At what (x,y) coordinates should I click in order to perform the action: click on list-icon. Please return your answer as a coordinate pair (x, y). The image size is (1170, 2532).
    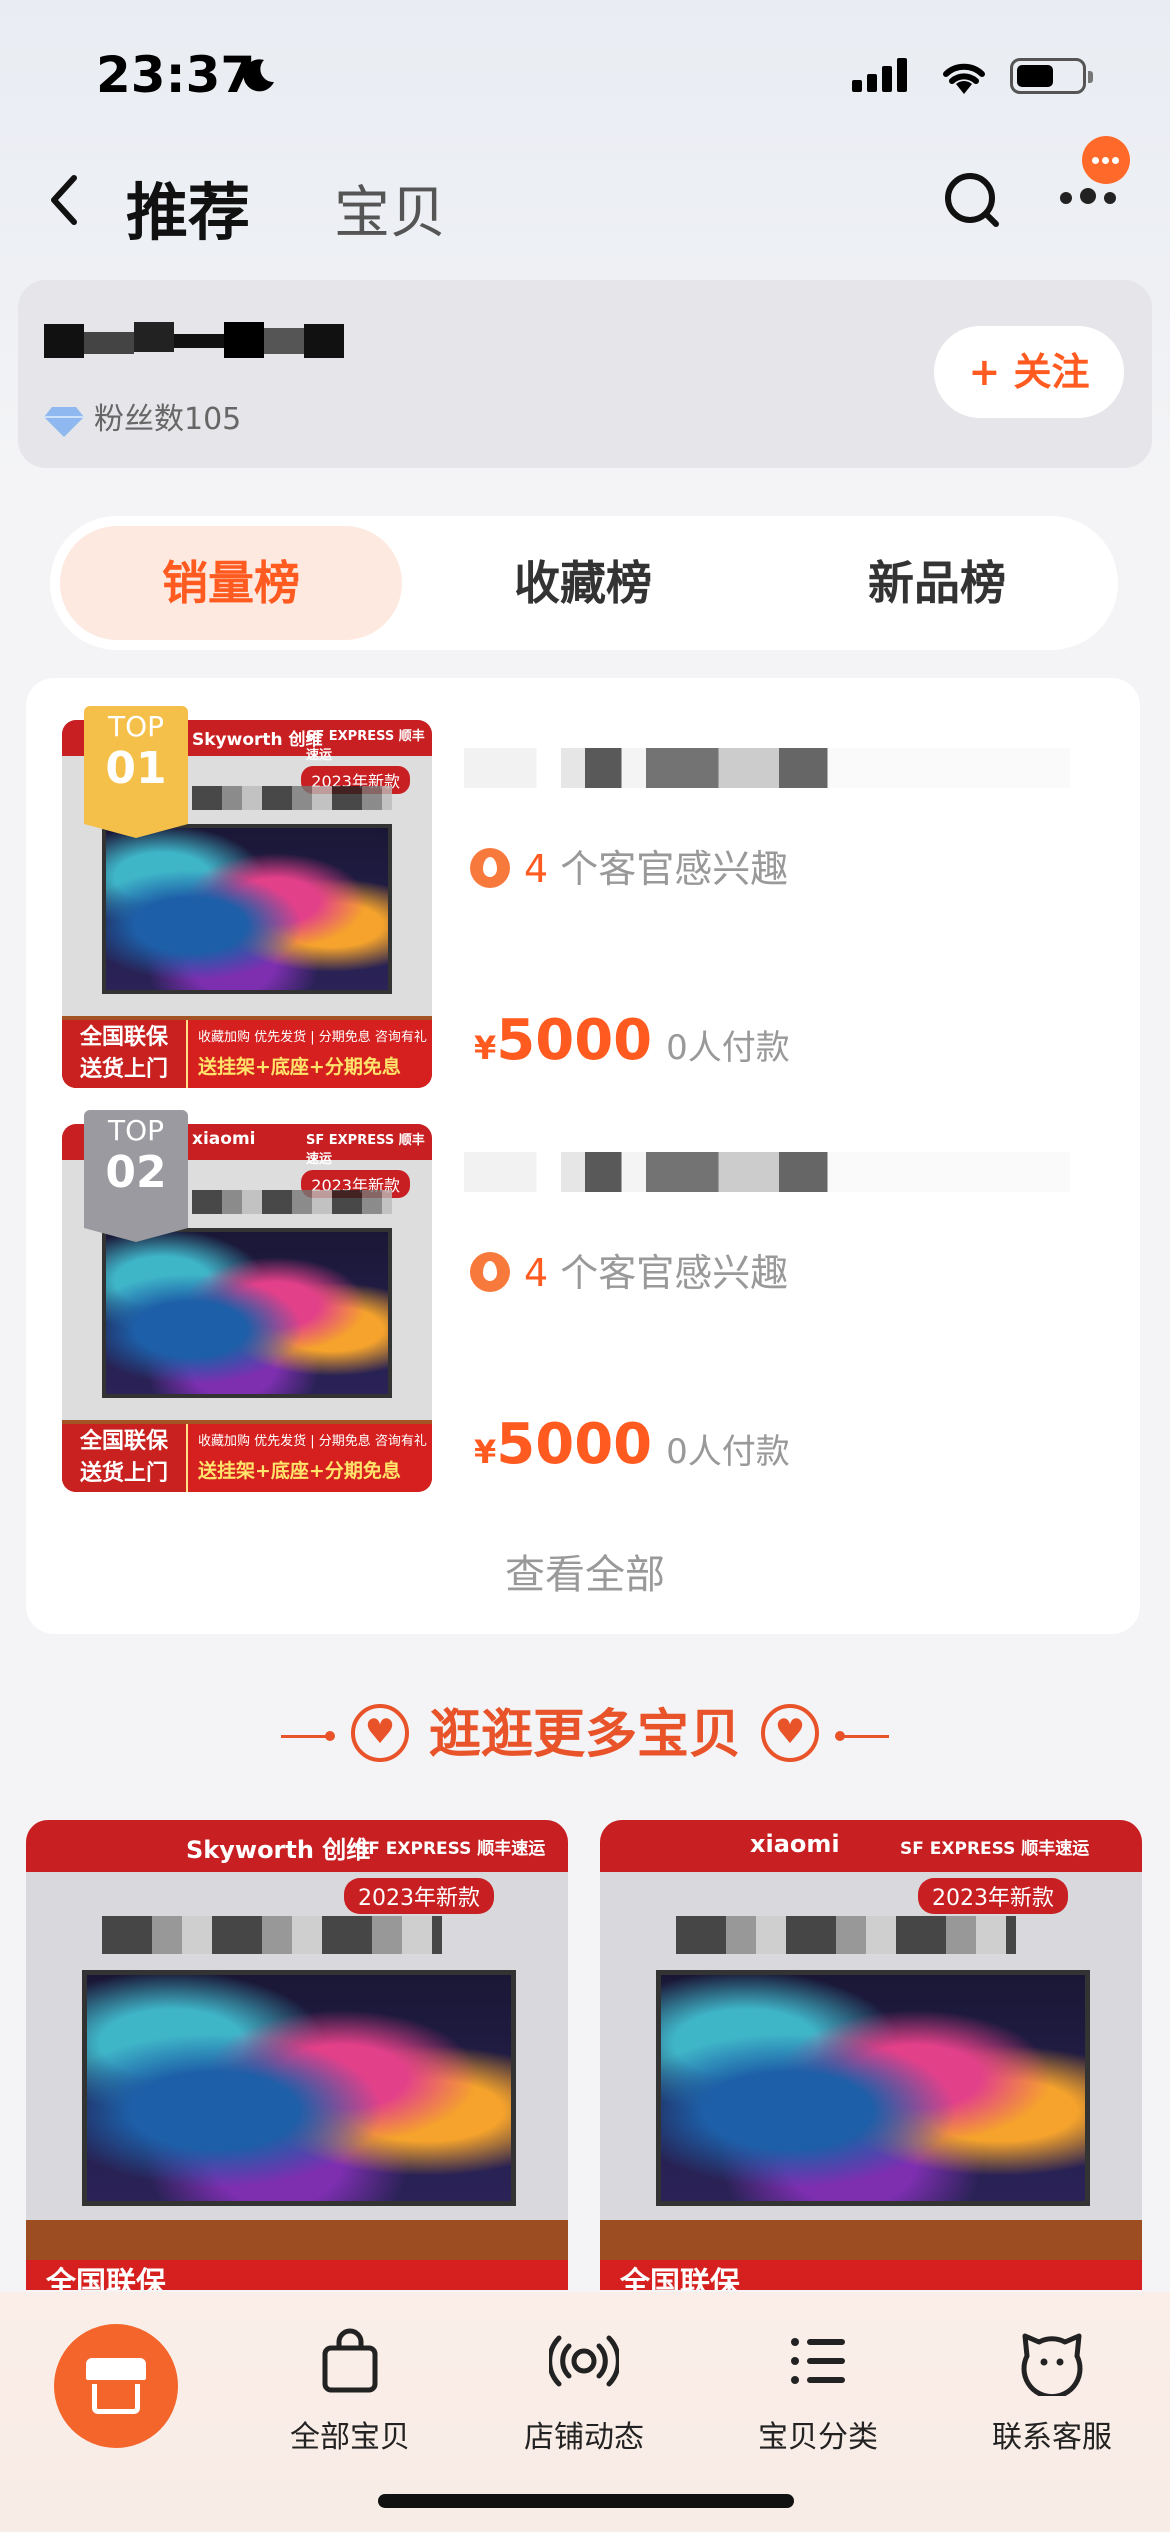
    Looking at the image, I should click on (818, 2361).